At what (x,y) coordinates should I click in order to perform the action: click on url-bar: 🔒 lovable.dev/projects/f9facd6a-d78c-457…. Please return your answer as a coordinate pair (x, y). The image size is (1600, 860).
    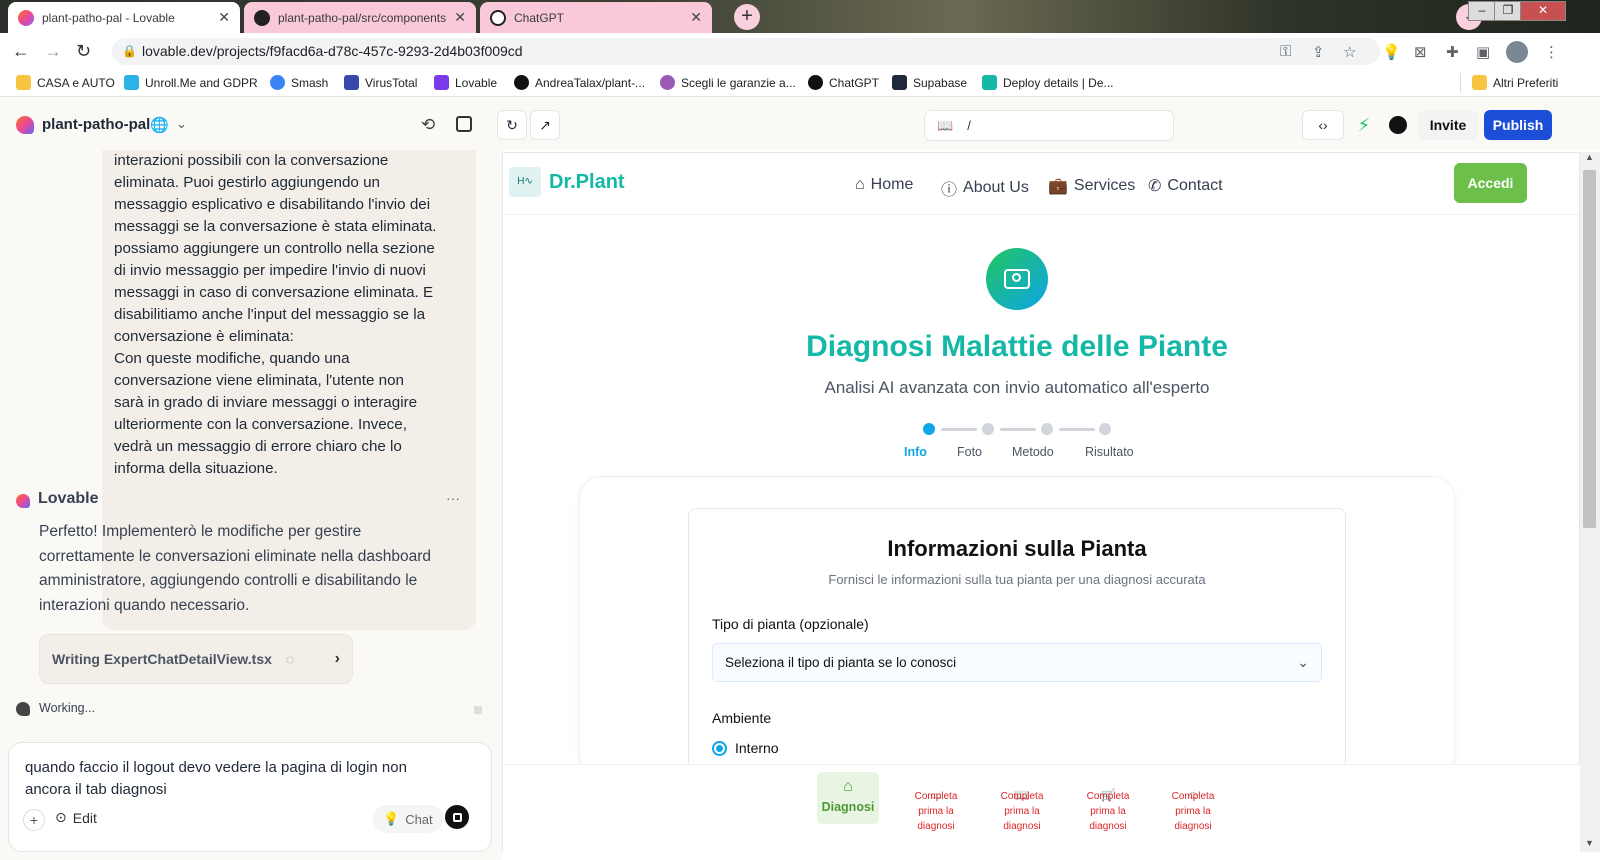
    Looking at the image, I should click on (746, 51).